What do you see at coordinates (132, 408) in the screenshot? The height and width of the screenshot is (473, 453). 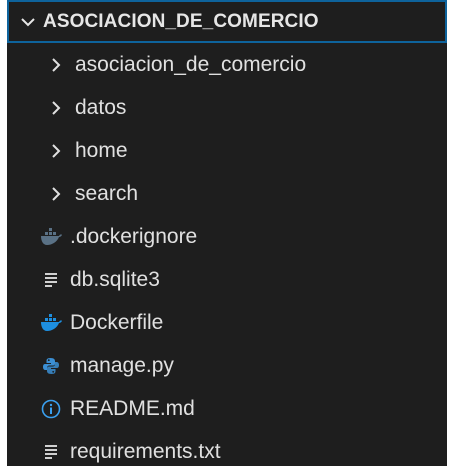 I see `tree-item-label: README.md` at bounding box center [132, 408].